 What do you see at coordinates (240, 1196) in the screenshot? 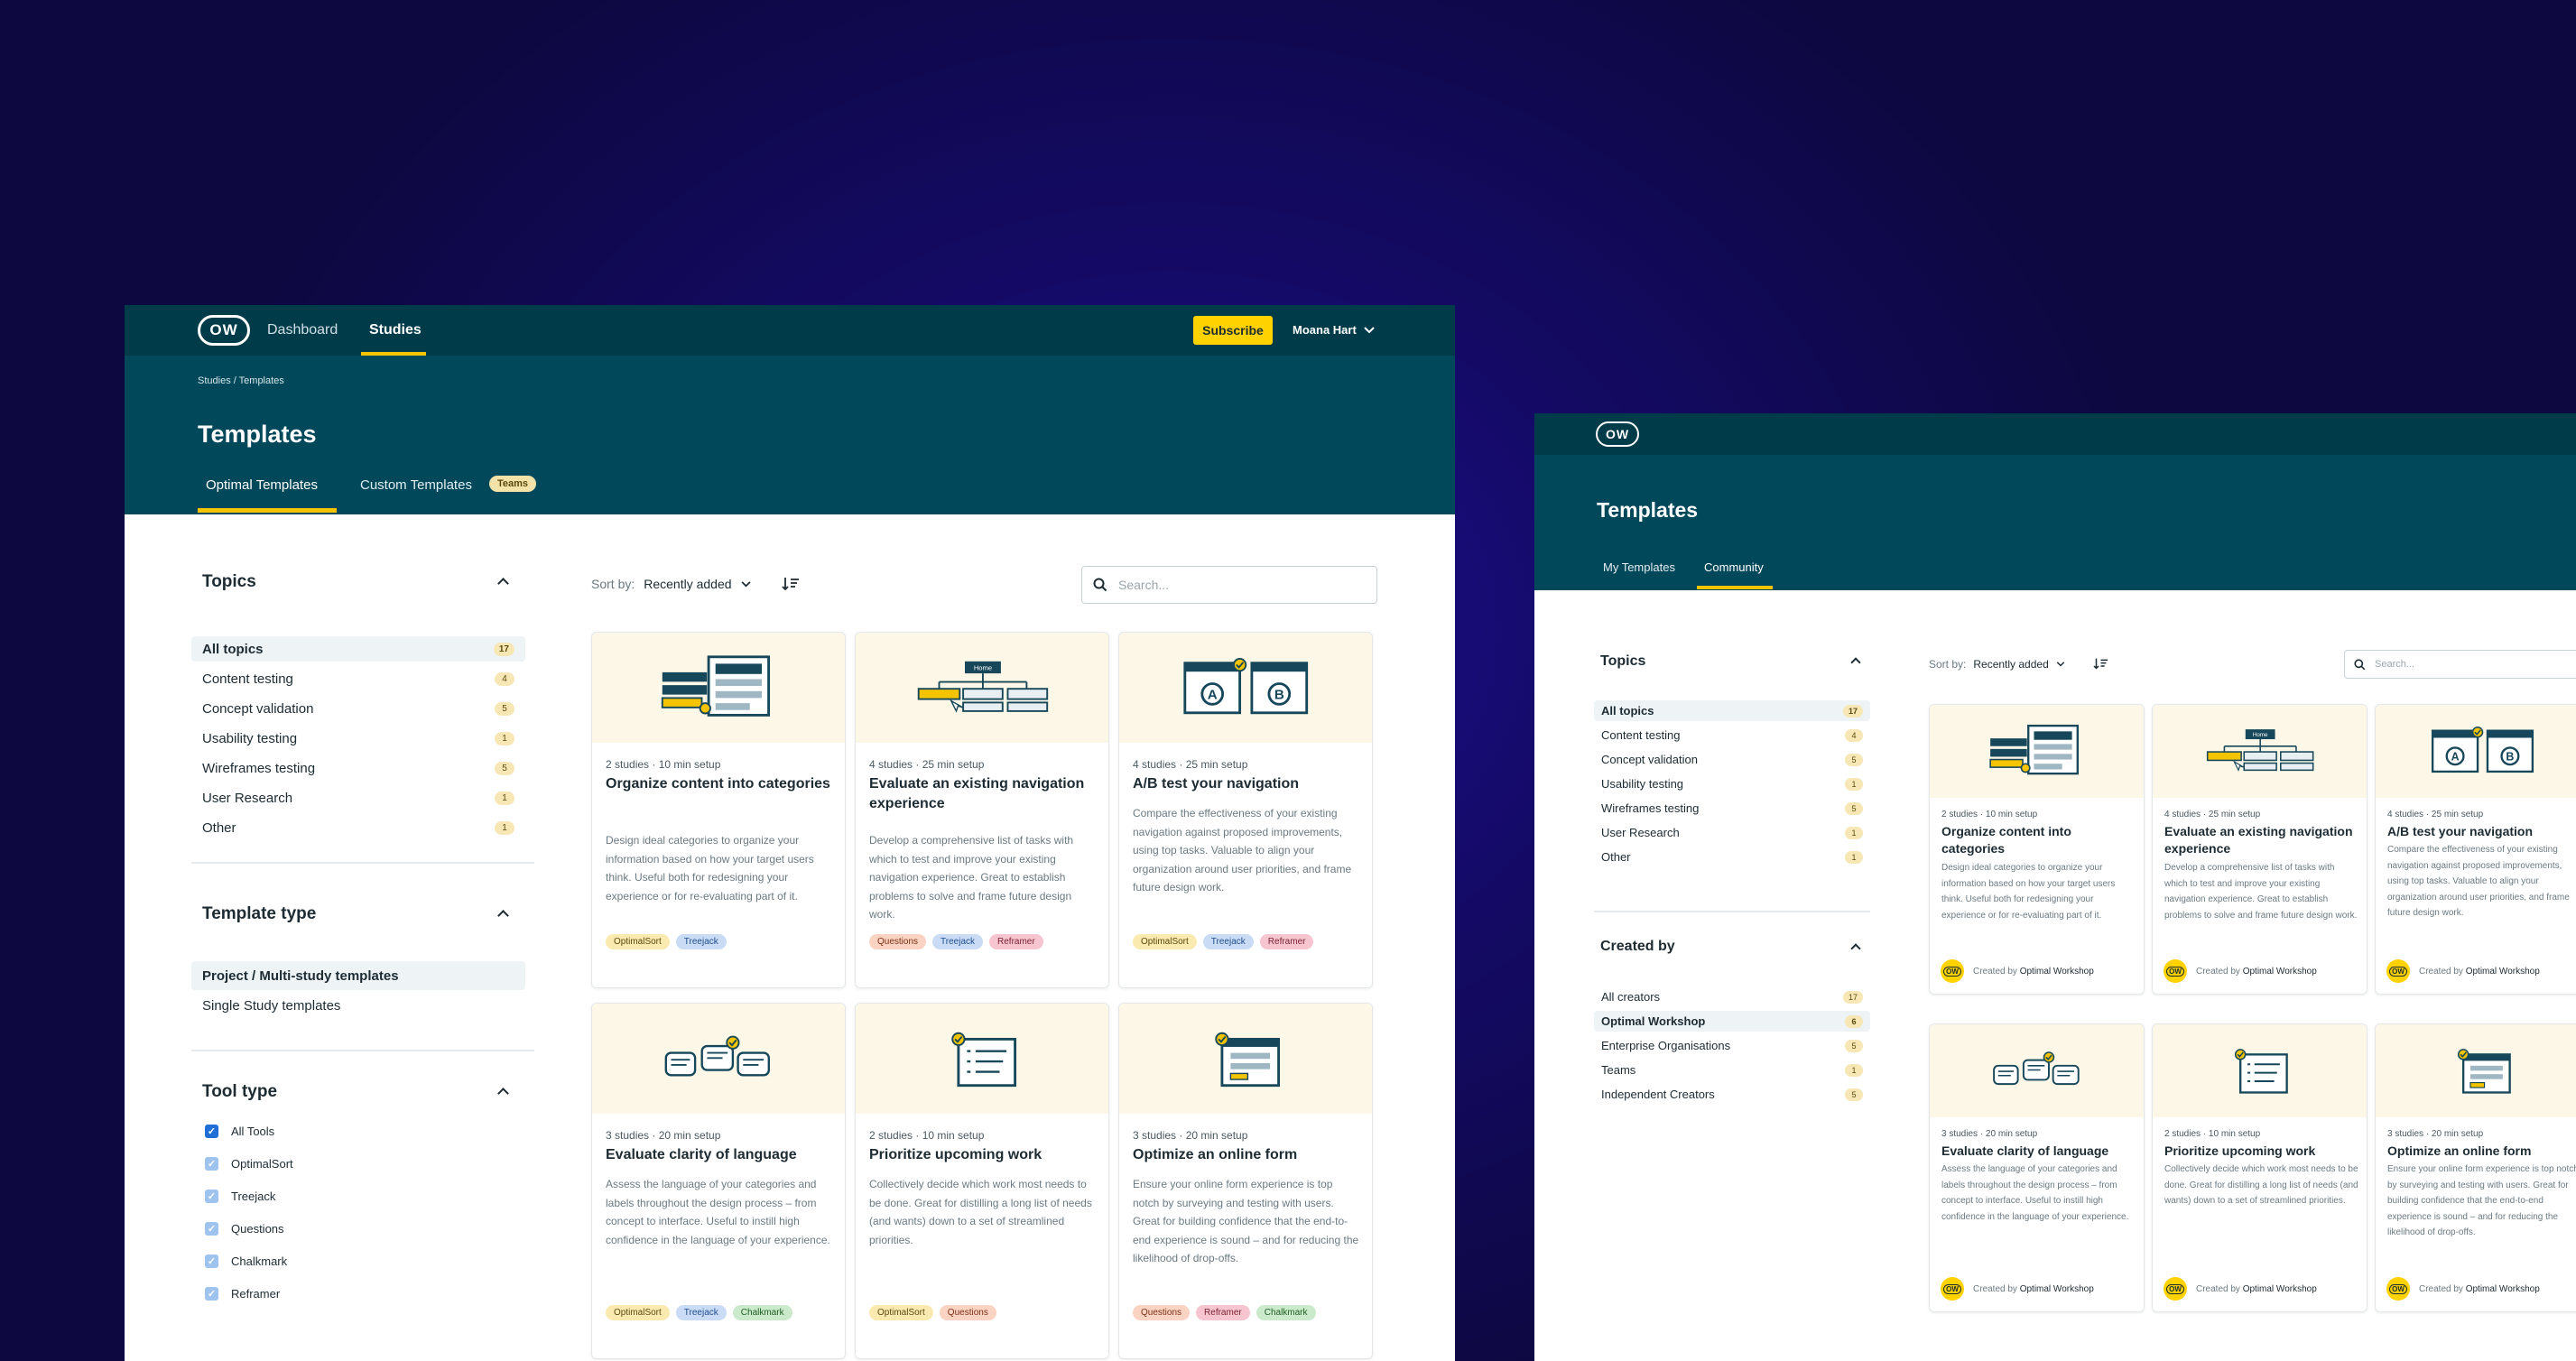
I see `tool-type-checkbox: ✓ Treejack` at bounding box center [240, 1196].